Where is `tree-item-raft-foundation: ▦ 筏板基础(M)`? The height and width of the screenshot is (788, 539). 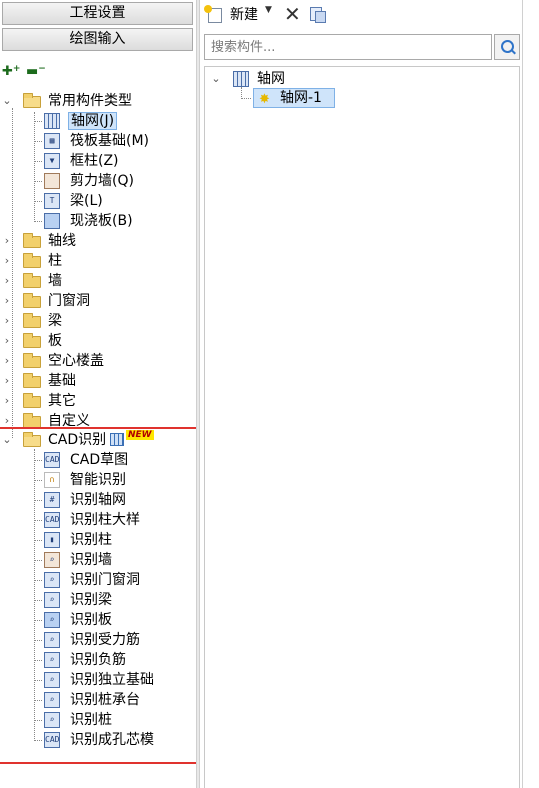
tree-item-raft-foundation: ▦ 筏板基础(M) is located at coordinates (115, 141).